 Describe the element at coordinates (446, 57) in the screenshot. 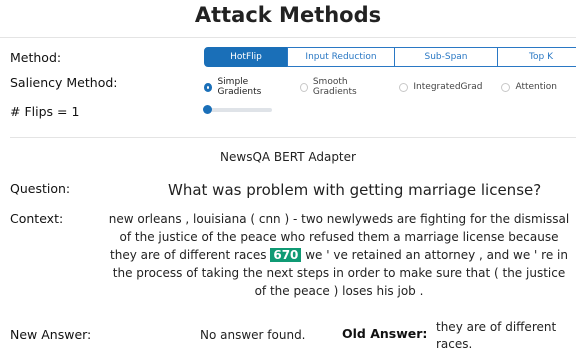

I see `tab-sub-span: Sub-Span` at that location.